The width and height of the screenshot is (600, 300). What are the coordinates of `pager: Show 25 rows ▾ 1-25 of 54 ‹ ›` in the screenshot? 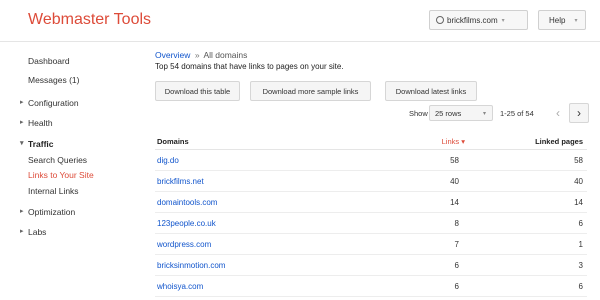 It's located at (372, 113).